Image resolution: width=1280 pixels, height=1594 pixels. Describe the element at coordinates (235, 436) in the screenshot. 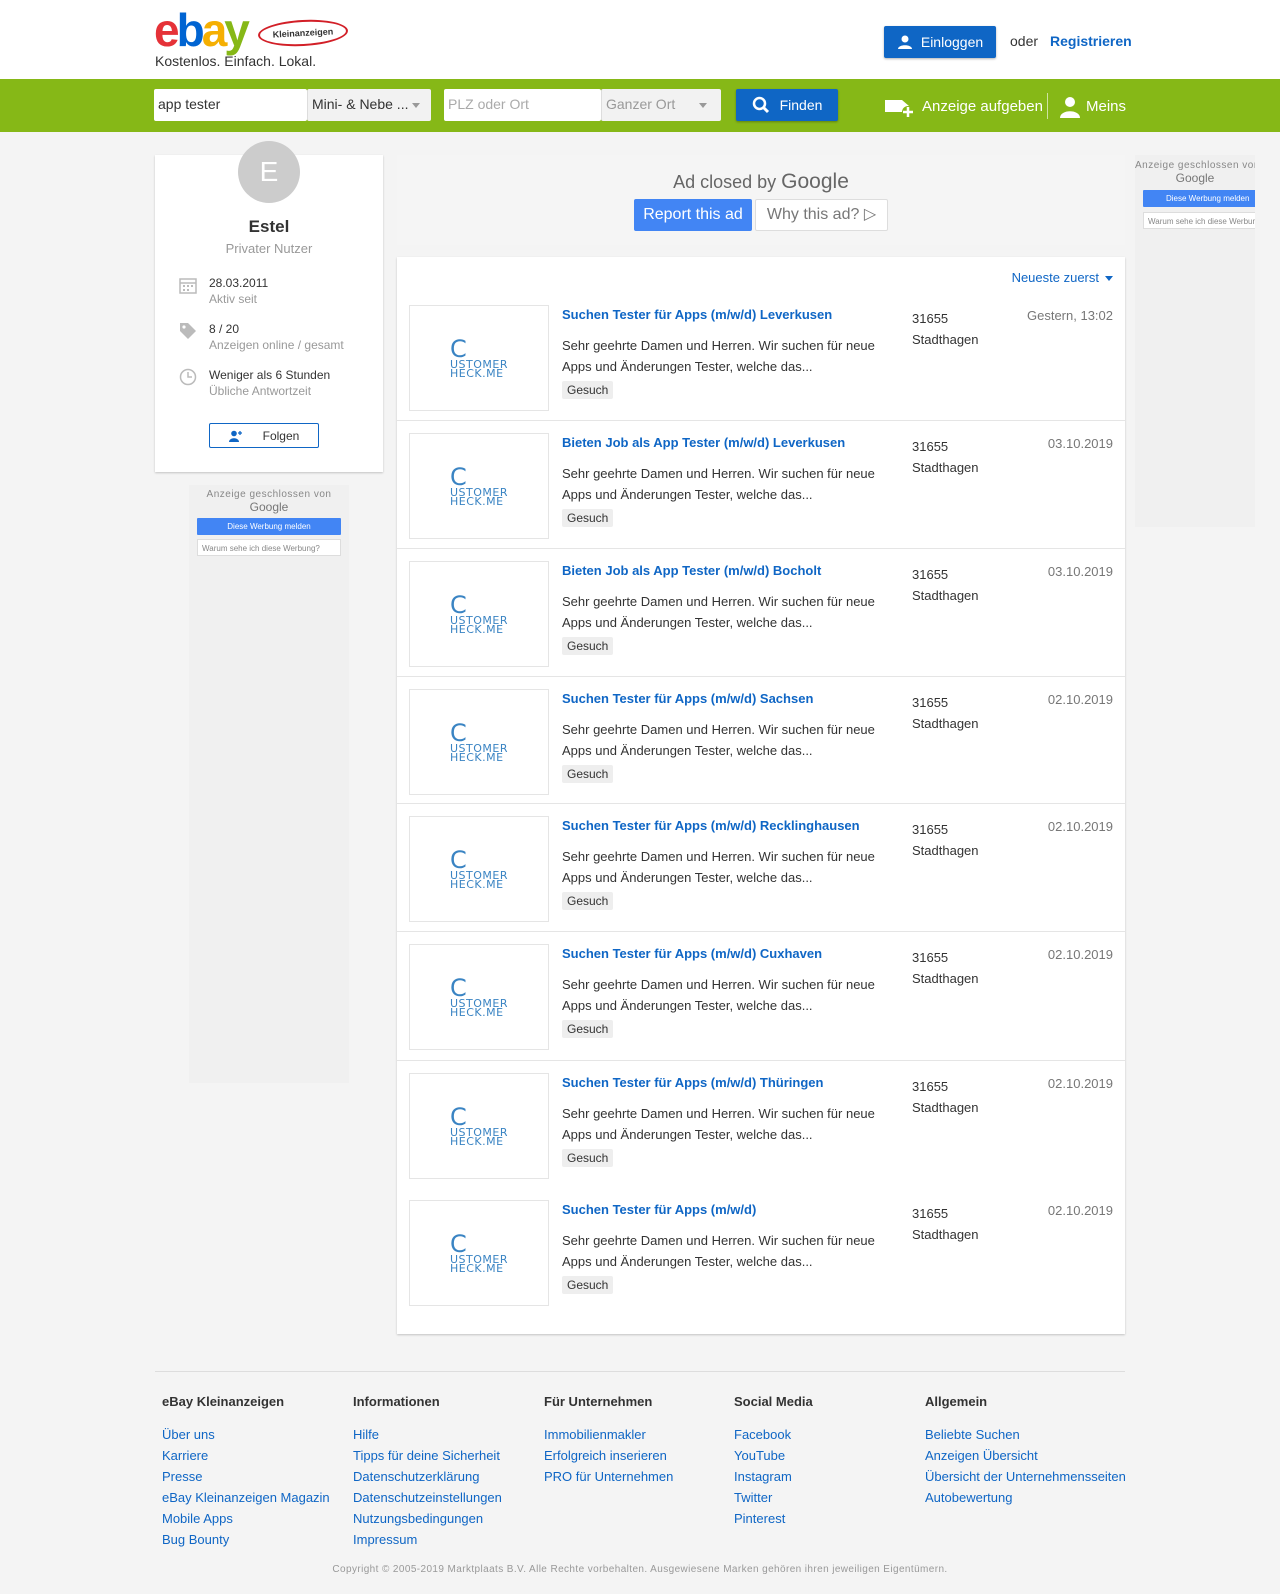

I see `add-user-icon` at that location.